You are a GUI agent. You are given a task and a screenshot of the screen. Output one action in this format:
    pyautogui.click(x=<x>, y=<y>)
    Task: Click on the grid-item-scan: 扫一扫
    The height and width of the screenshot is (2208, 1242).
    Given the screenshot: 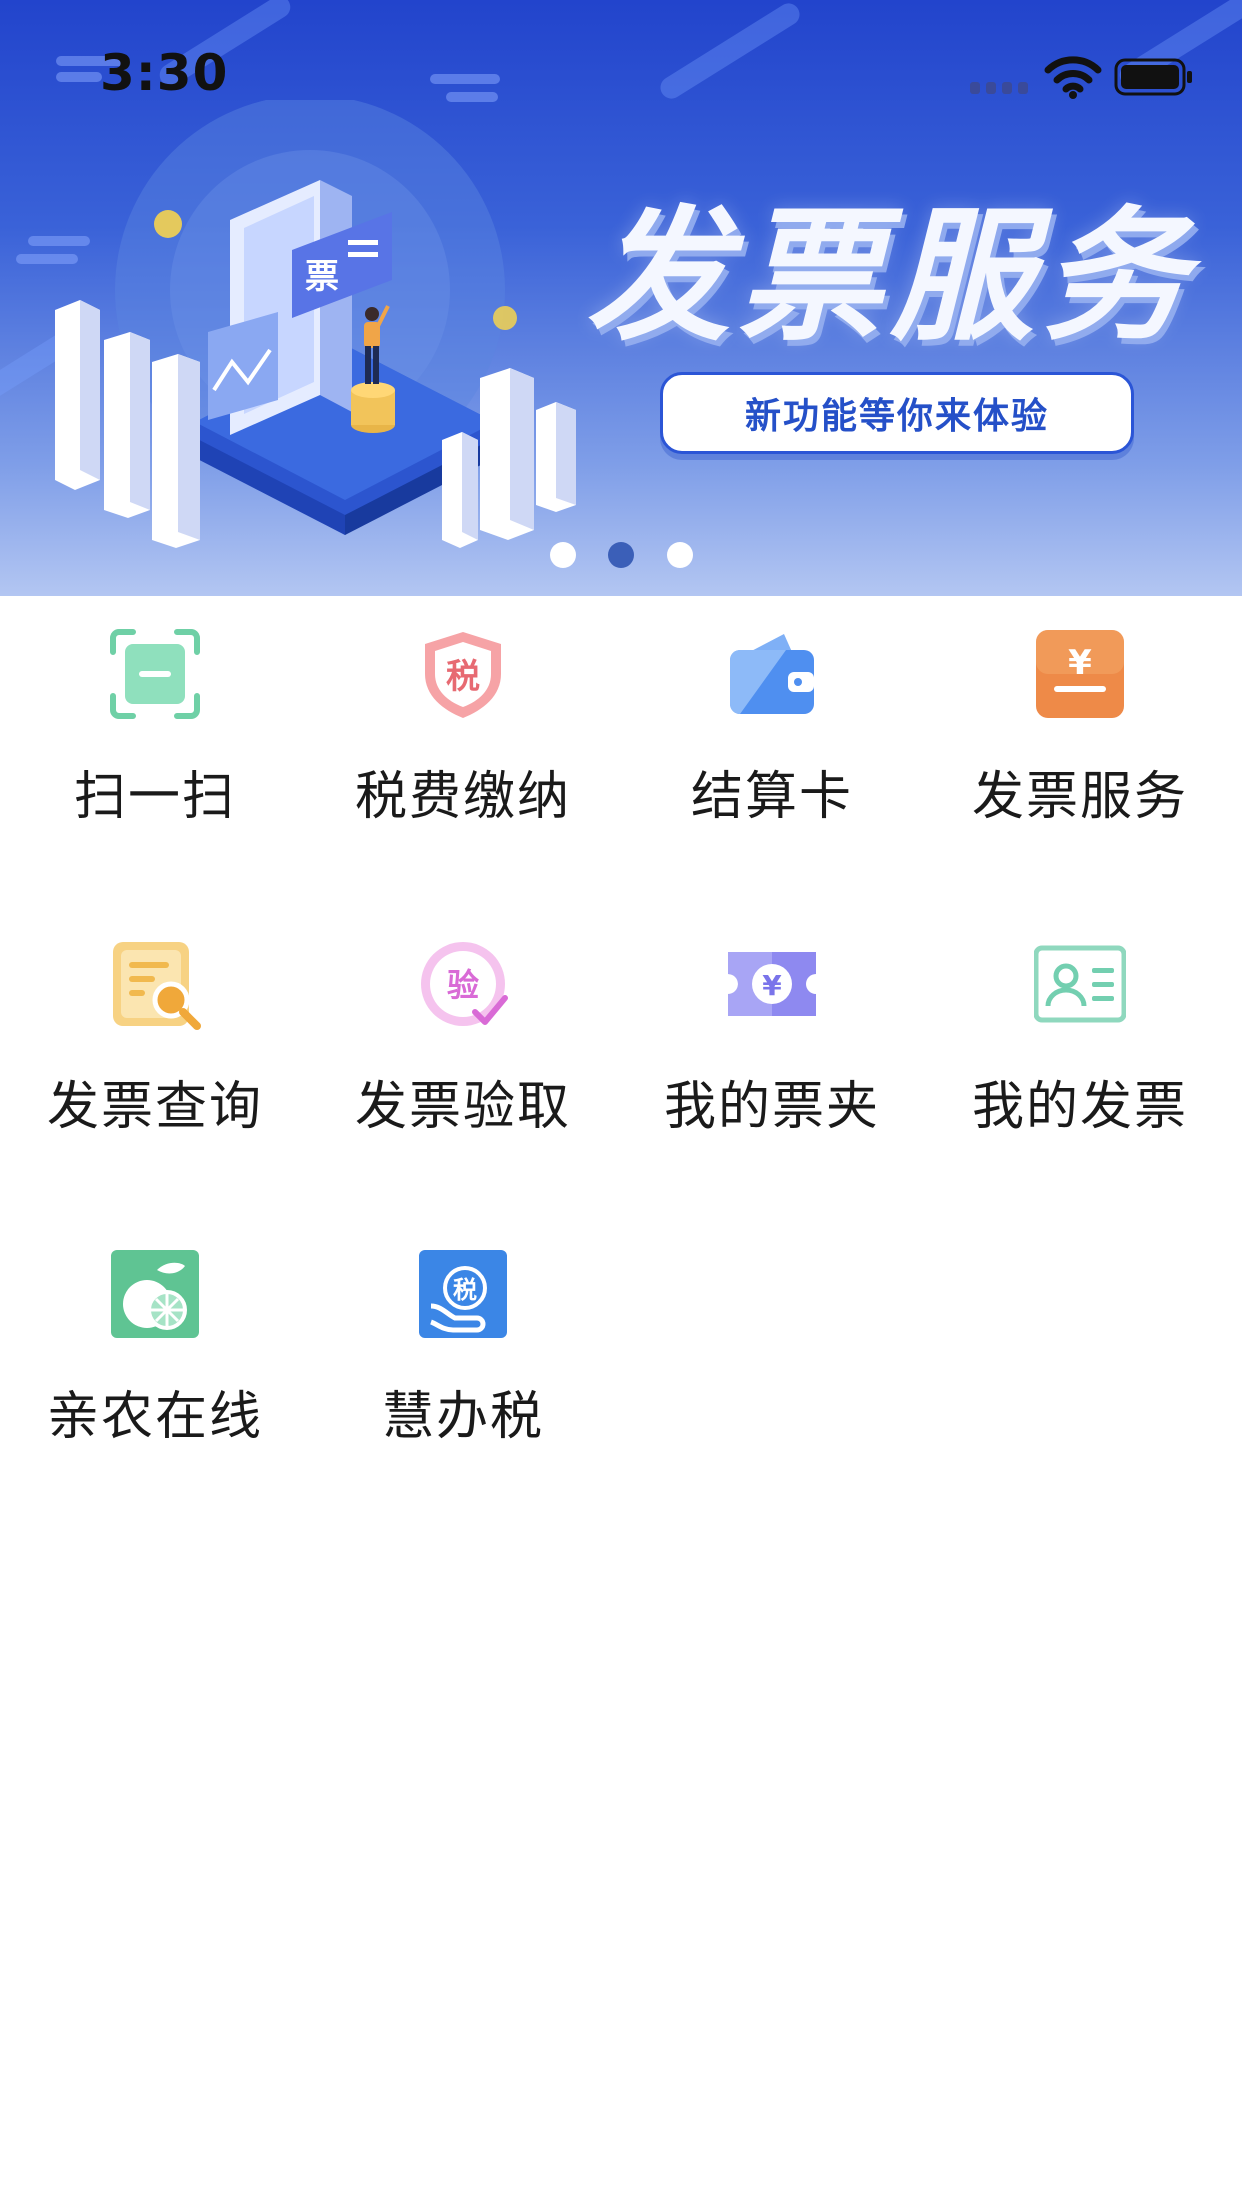 What is the action you would take?
    pyautogui.click(x=155, y=716)
    